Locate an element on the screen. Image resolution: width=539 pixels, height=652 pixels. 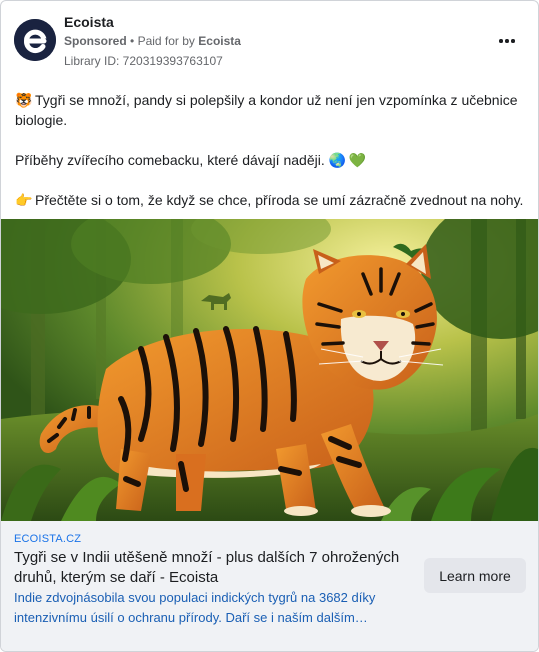
advertiser-name: Ecoista is located at coordinates (89, 22).